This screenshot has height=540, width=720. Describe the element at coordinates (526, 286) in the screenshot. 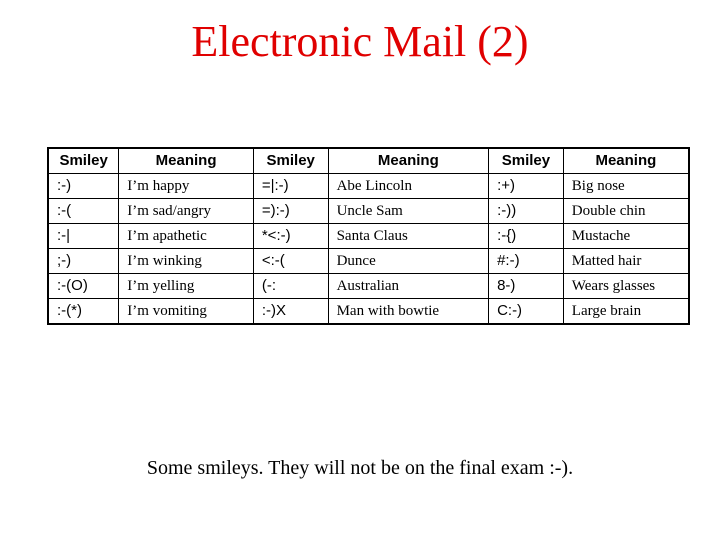

I see `smiley-cell: 8-)` at that location.